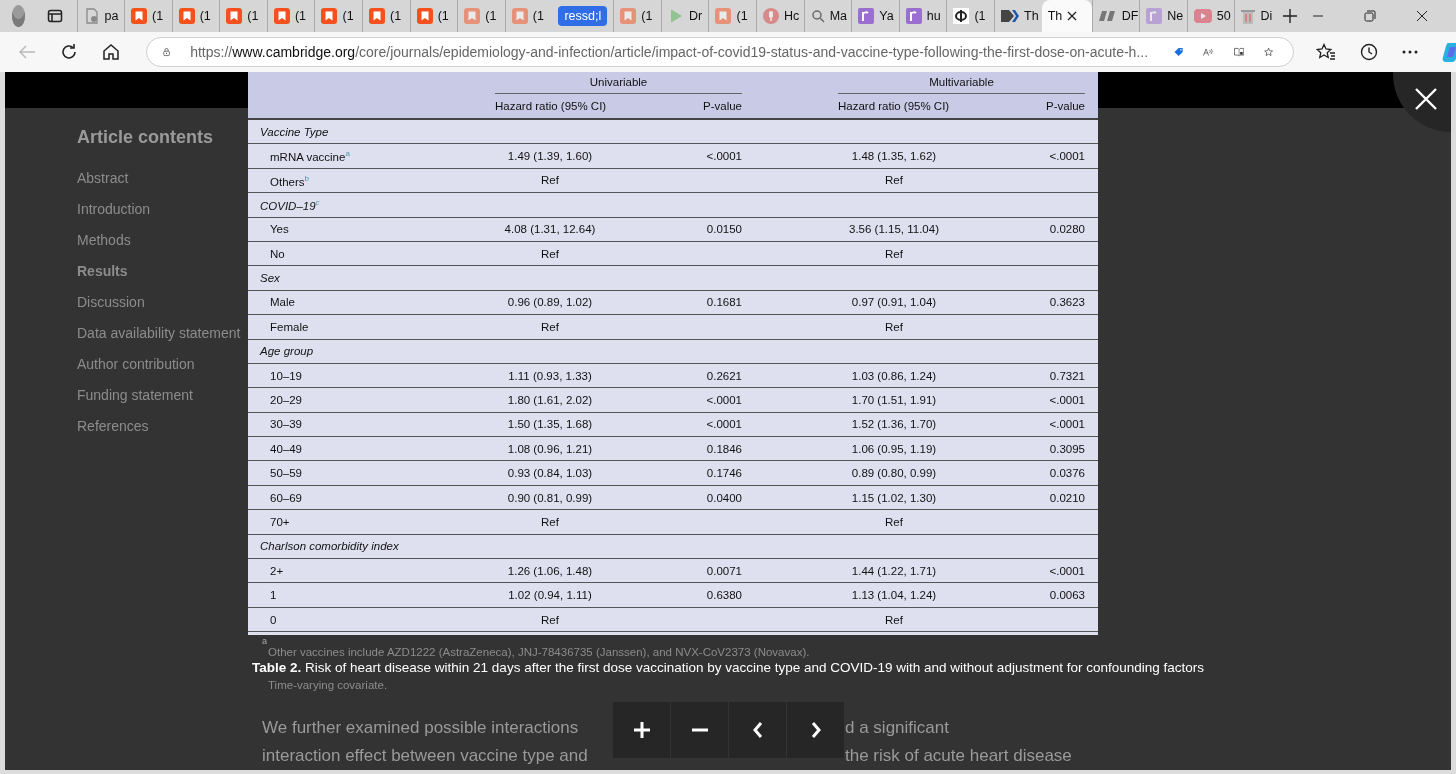 The image size is (1456, 774). Describe the element at coordinates (723, 595) in the screenshot. I see `table-cell-text: 0.6380` at that location.